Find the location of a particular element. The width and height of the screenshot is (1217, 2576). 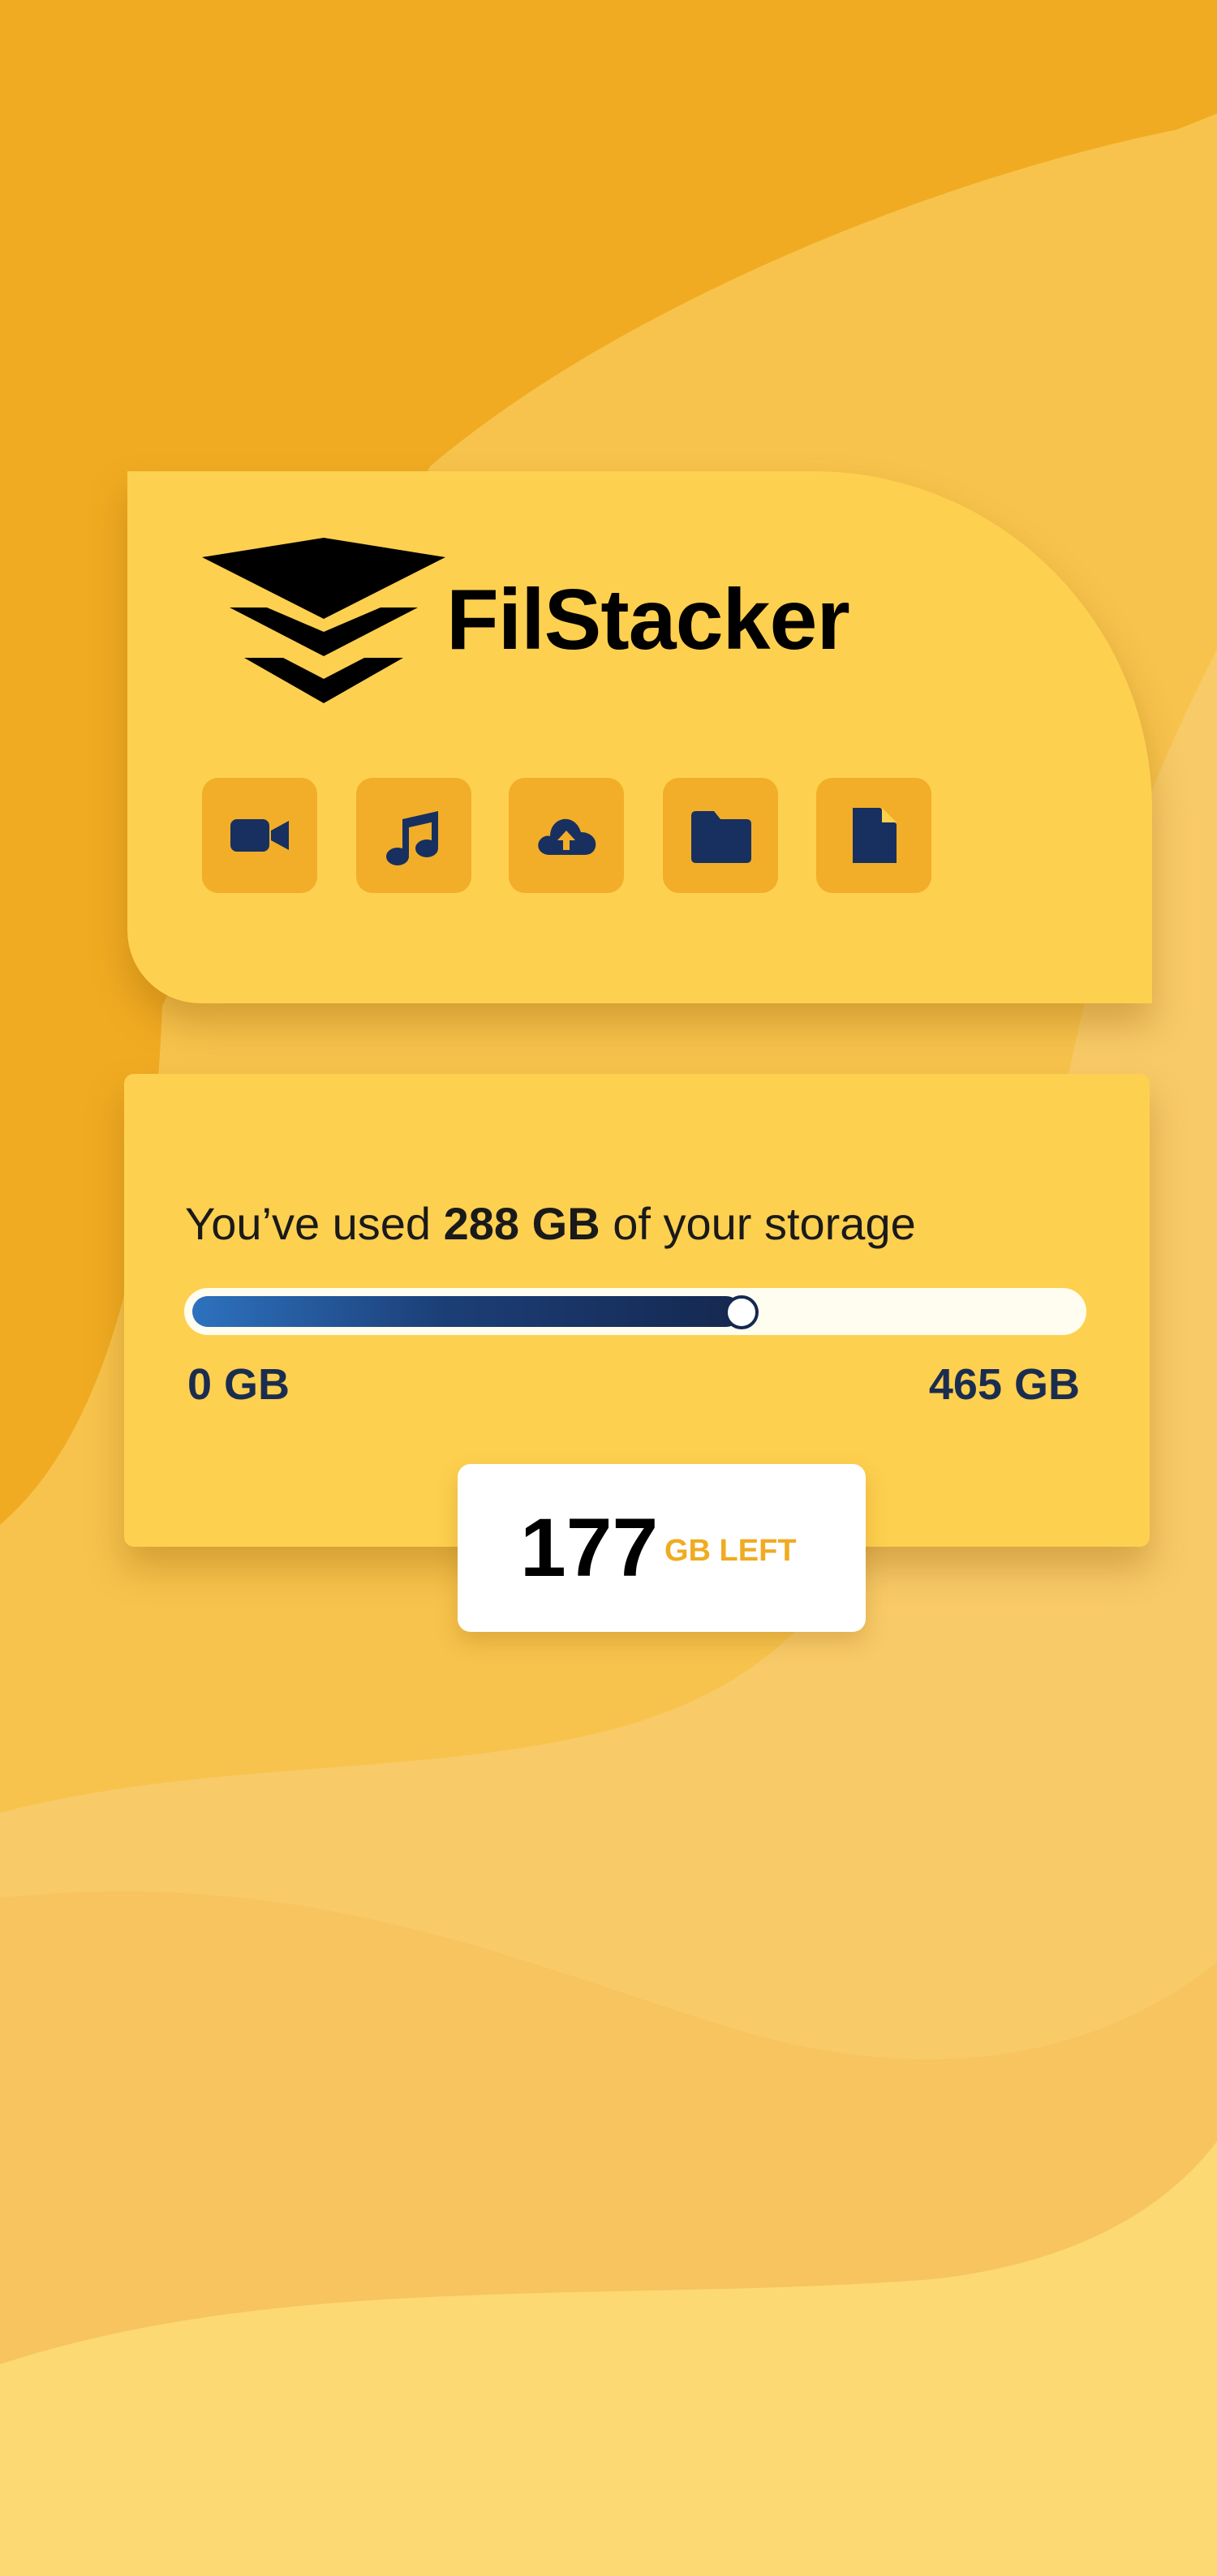

upload-button is located at coordinates (566, 835).